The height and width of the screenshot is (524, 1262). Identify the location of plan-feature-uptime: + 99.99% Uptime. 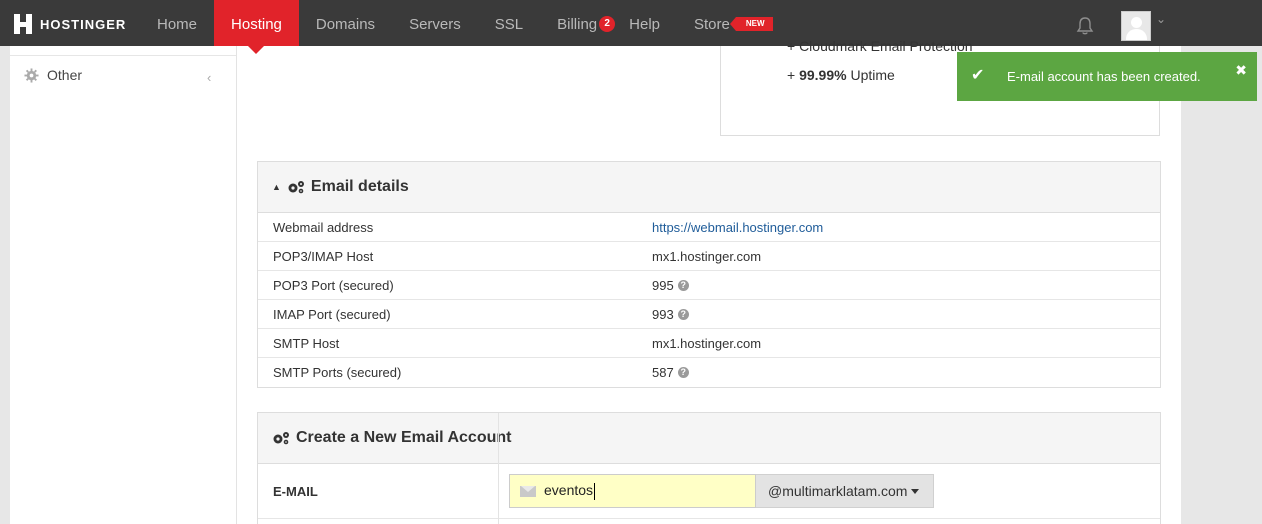
(841, 75).